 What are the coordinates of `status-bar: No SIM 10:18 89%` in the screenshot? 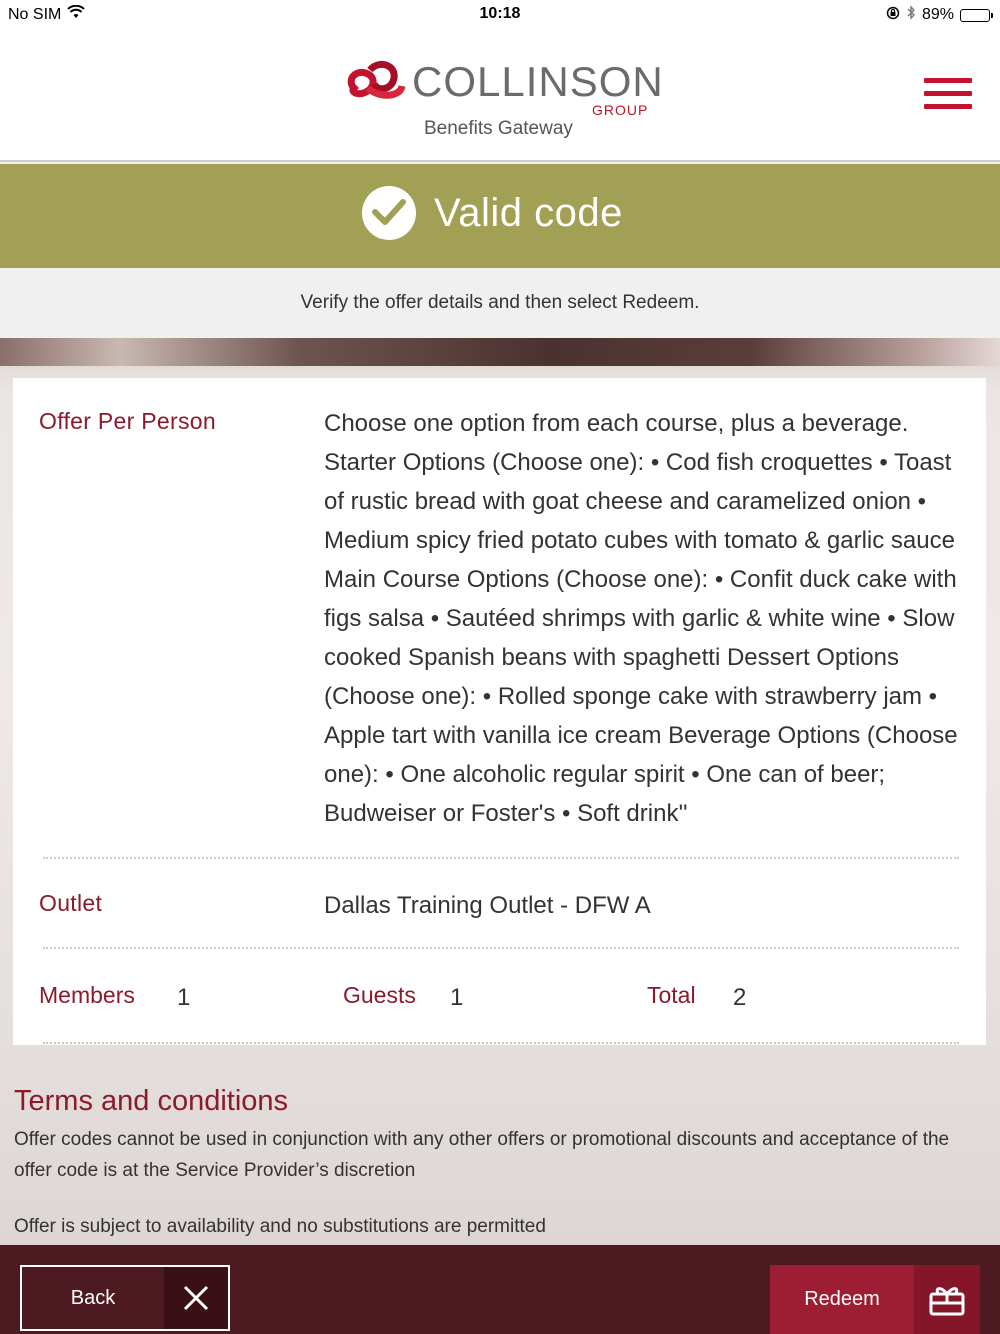 It's located at (500, 15).